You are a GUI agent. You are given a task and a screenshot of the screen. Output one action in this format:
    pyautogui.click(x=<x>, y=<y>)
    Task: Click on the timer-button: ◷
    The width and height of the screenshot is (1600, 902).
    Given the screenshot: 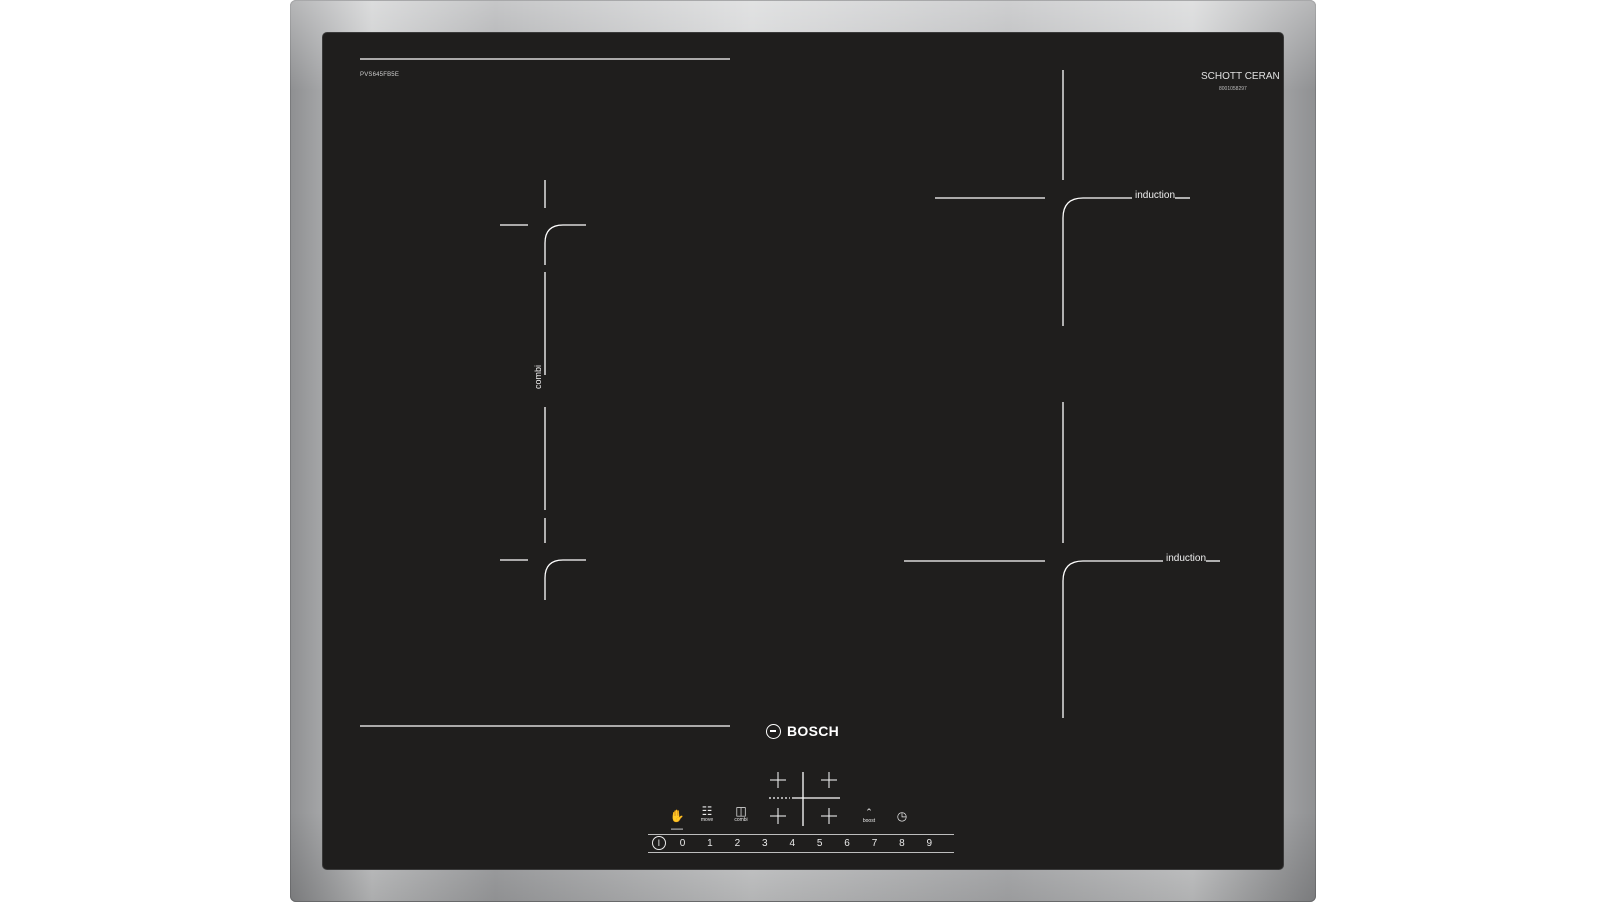 What is the action you would take?
    pyautogui.click(x=902, y=816)
    